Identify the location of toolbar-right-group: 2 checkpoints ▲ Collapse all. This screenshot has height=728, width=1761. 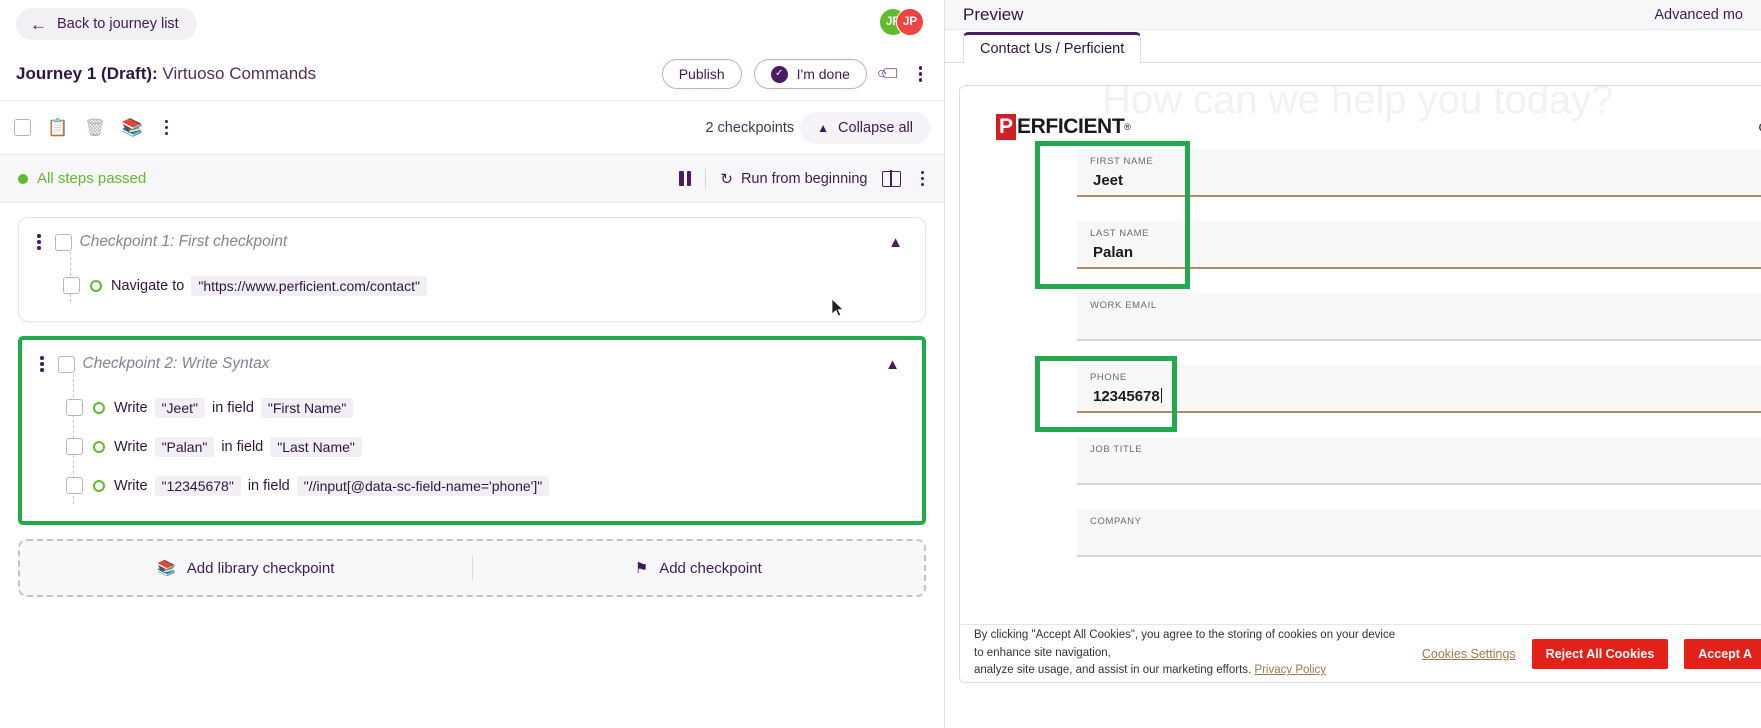
(817, 127).